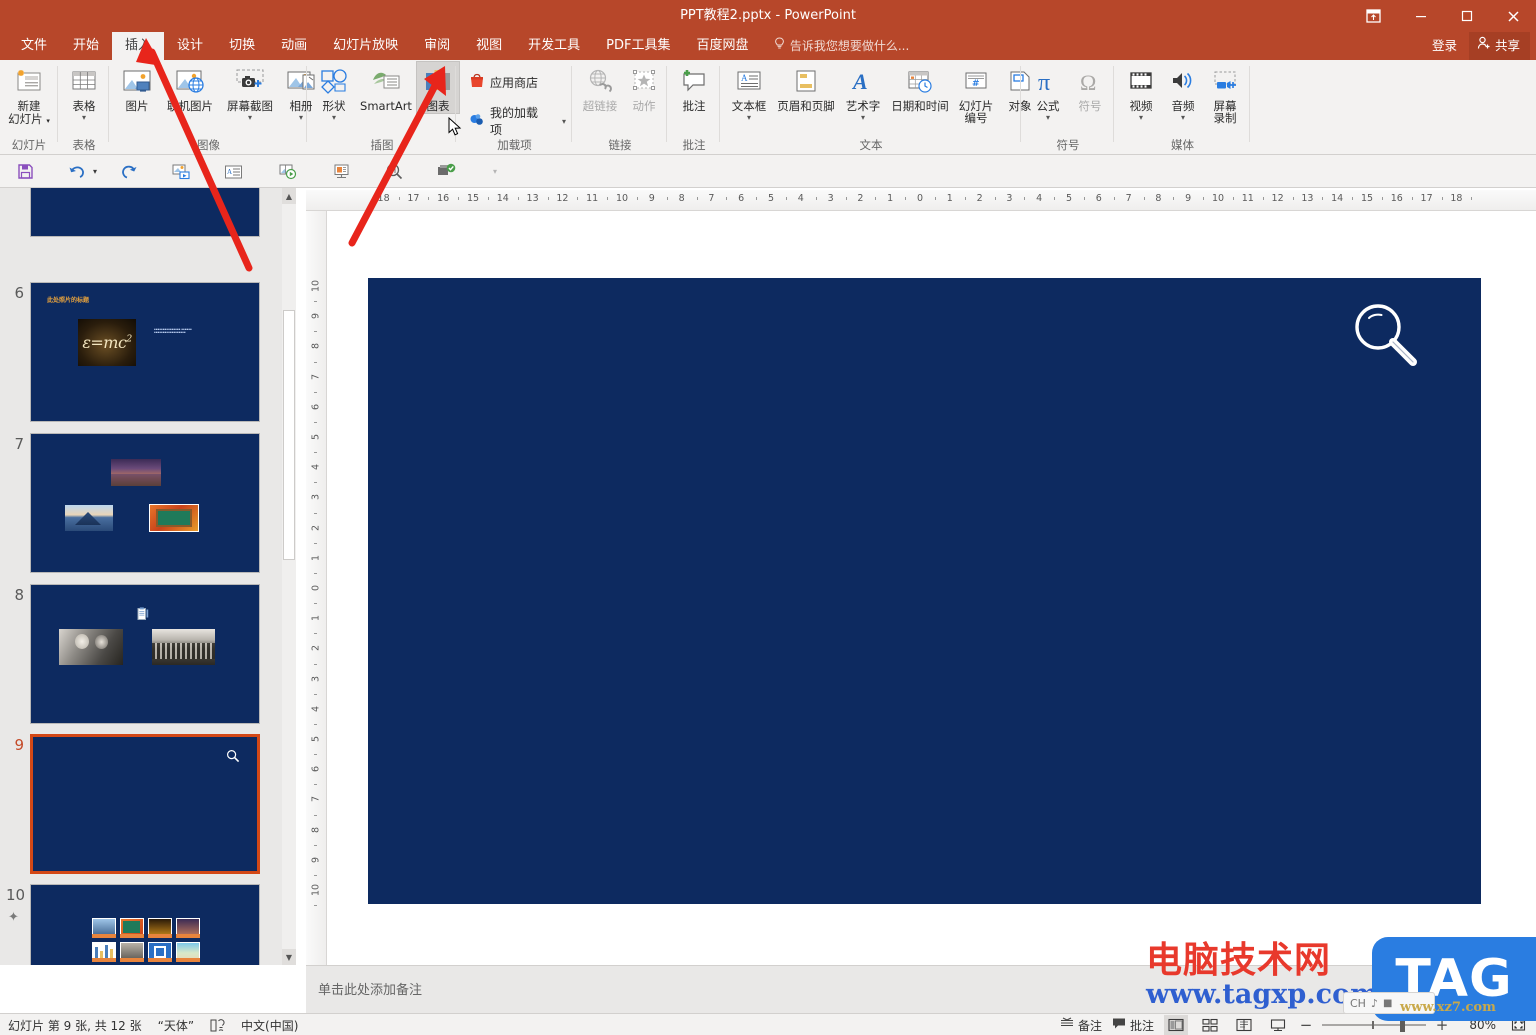  What do you see at coordinates (1373, 16) in the screenshot?
I see `ribbon-display-options-icon` at bounding box center [1373, 16].